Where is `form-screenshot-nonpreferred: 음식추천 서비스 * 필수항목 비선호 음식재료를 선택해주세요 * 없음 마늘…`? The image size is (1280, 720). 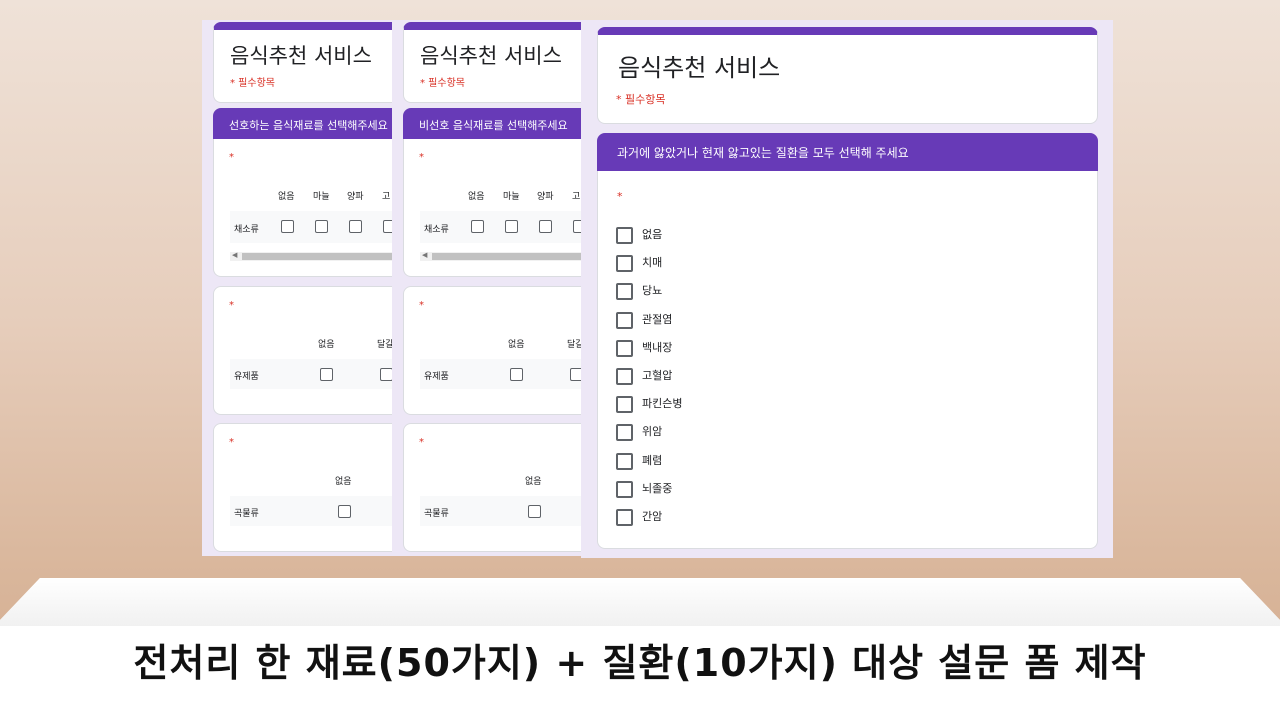
form-screenshot-nonpreferred: 음식추천 서비스 * 필수항목 비선호 음식재료를 선택해주세요 * 없음 마늘… is located at coordinates (487, 288).